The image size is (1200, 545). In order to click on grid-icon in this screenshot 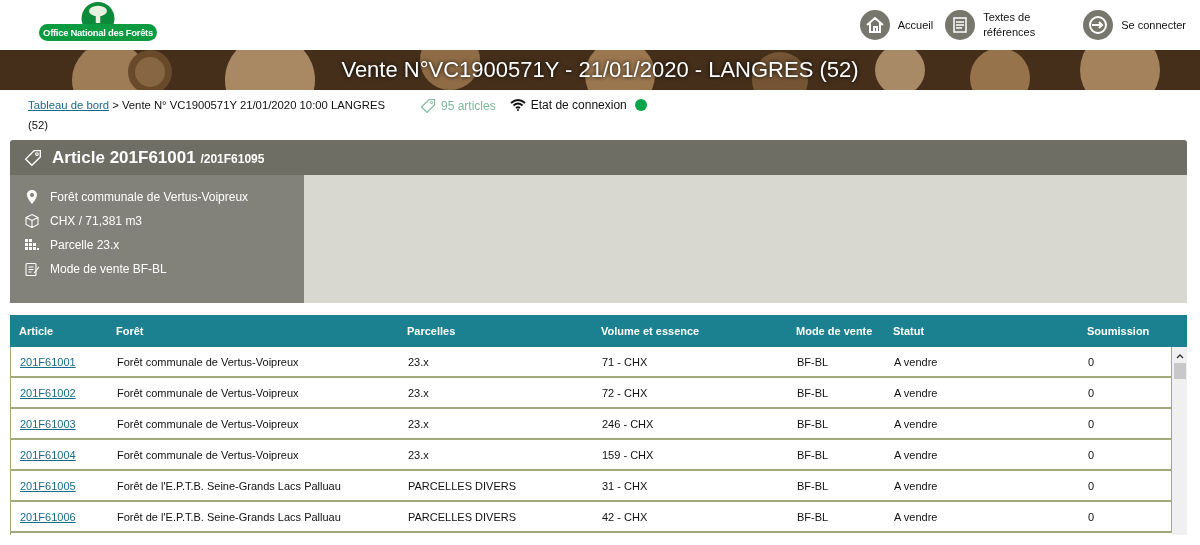, I will do `click(32, 245)`.